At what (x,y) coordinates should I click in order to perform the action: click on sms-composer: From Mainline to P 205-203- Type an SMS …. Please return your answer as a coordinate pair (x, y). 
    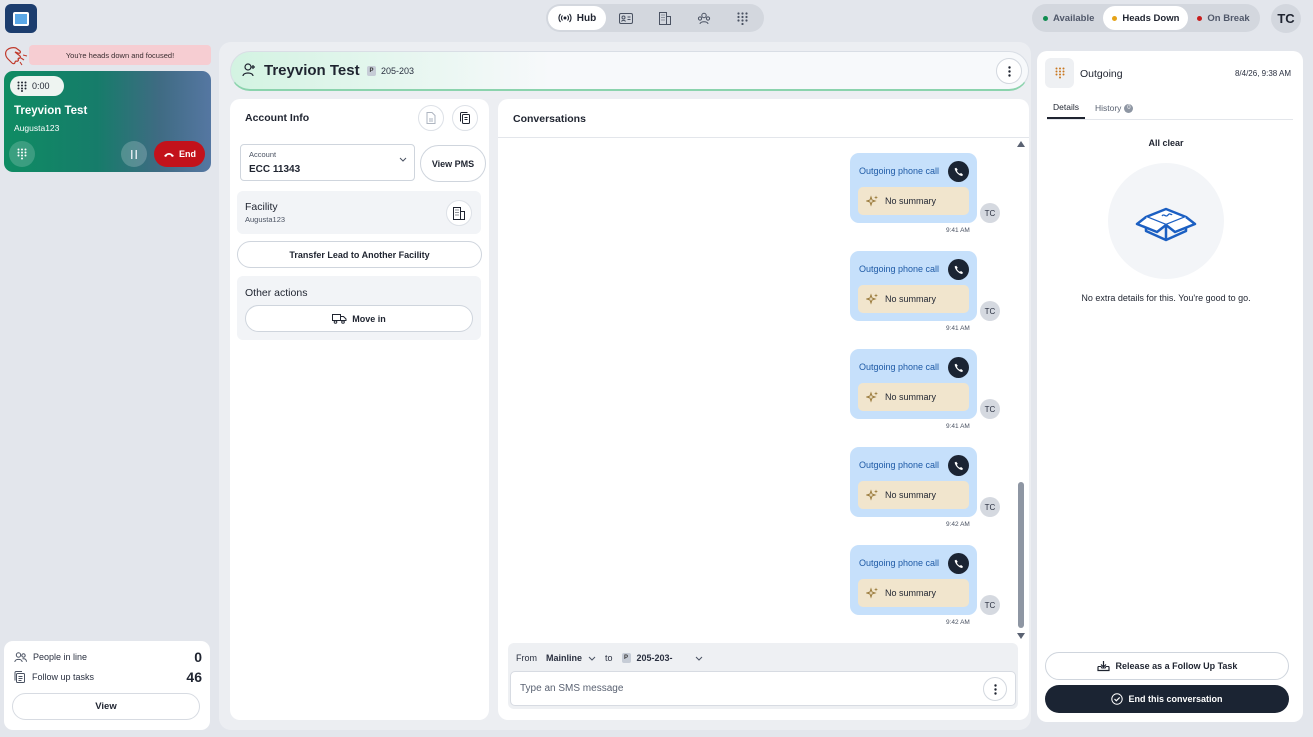
    Looking at the image, I should click on (763, 676).